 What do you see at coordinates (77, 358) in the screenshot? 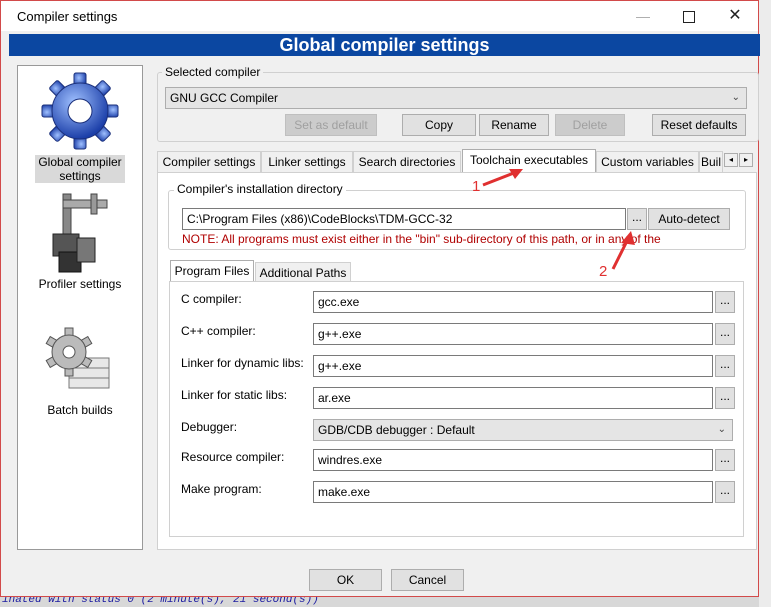
I see `batch-gear-icon` at bounding box center [77, 358].